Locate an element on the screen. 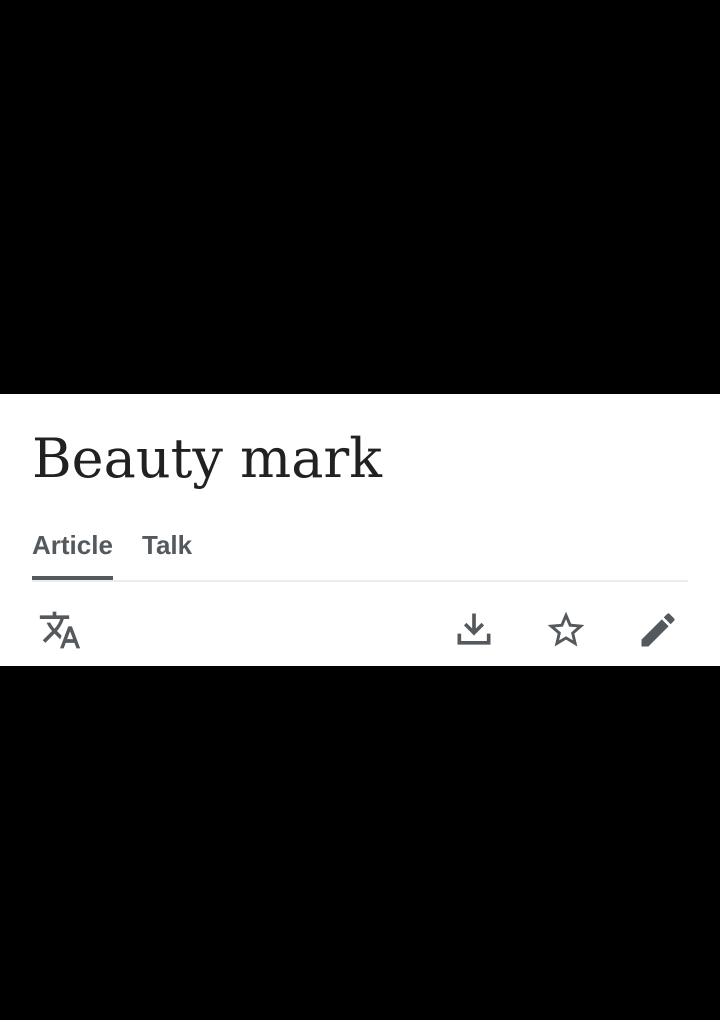 This screenshot has height=1020, width=720. edit-button is located at coordinates (658, 630).